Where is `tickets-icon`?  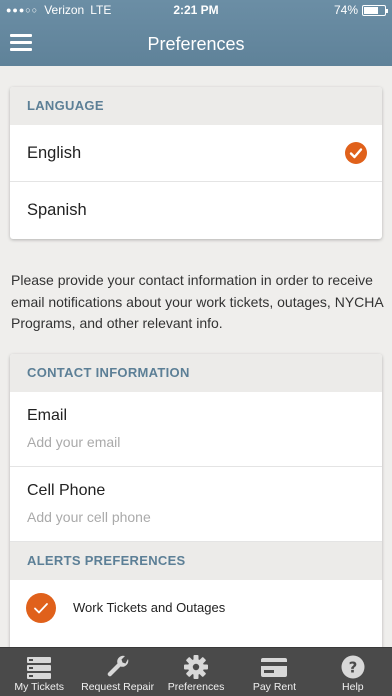 tickets-icon is located at coordinates (39, 667).